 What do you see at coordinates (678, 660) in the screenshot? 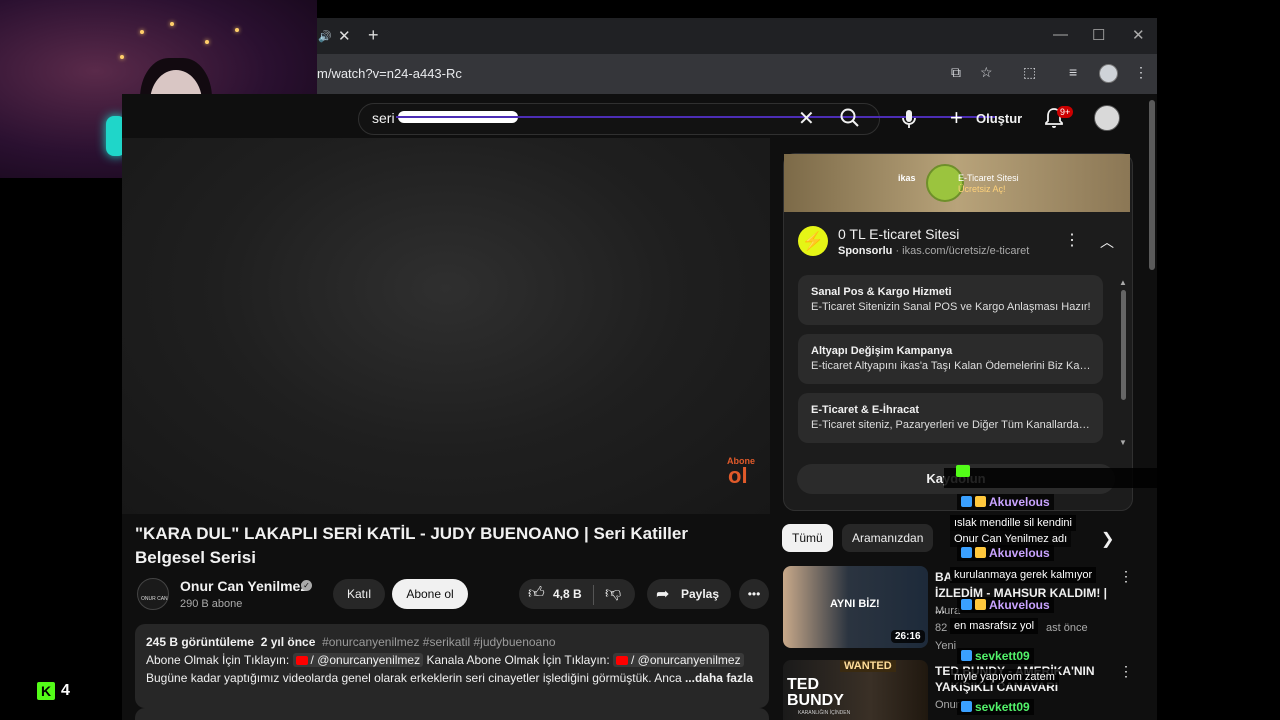
I see `channel-link-2: / @onurcanyenilmez` at bounding box center [678, 660].